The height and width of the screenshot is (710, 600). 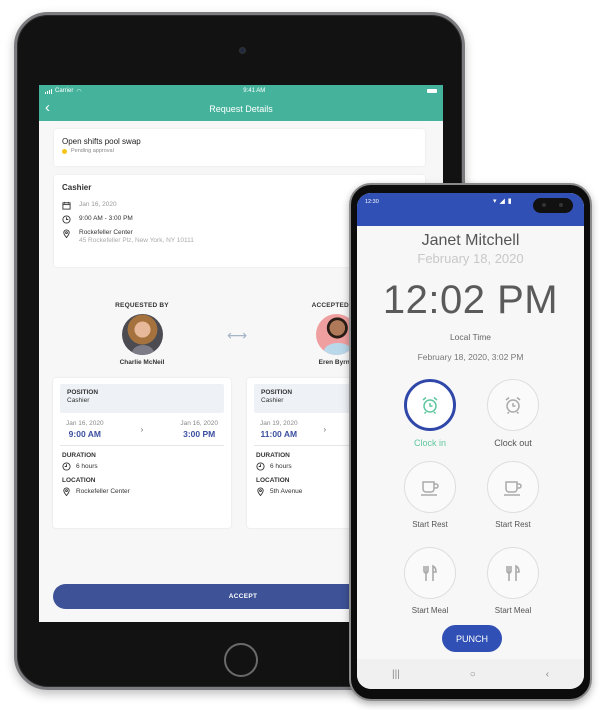 I want to click on requester-name: Charlie McNeil, so click(x=142, y=362).